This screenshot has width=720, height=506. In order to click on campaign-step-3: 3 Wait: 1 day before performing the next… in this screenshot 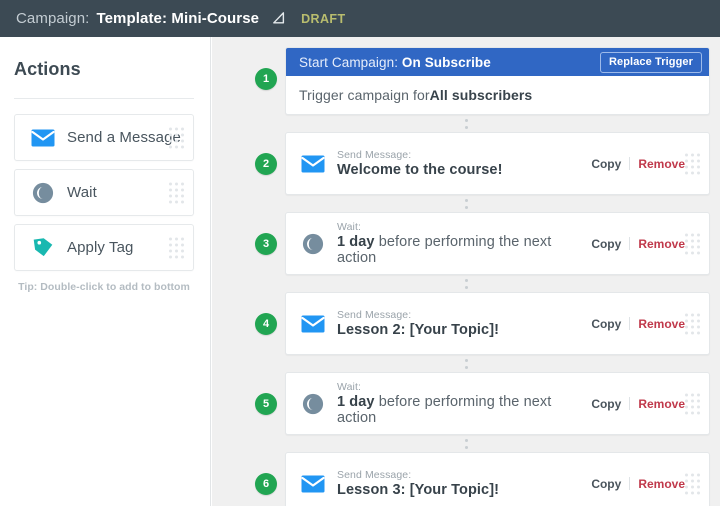, I will do `click(482, 243)`.